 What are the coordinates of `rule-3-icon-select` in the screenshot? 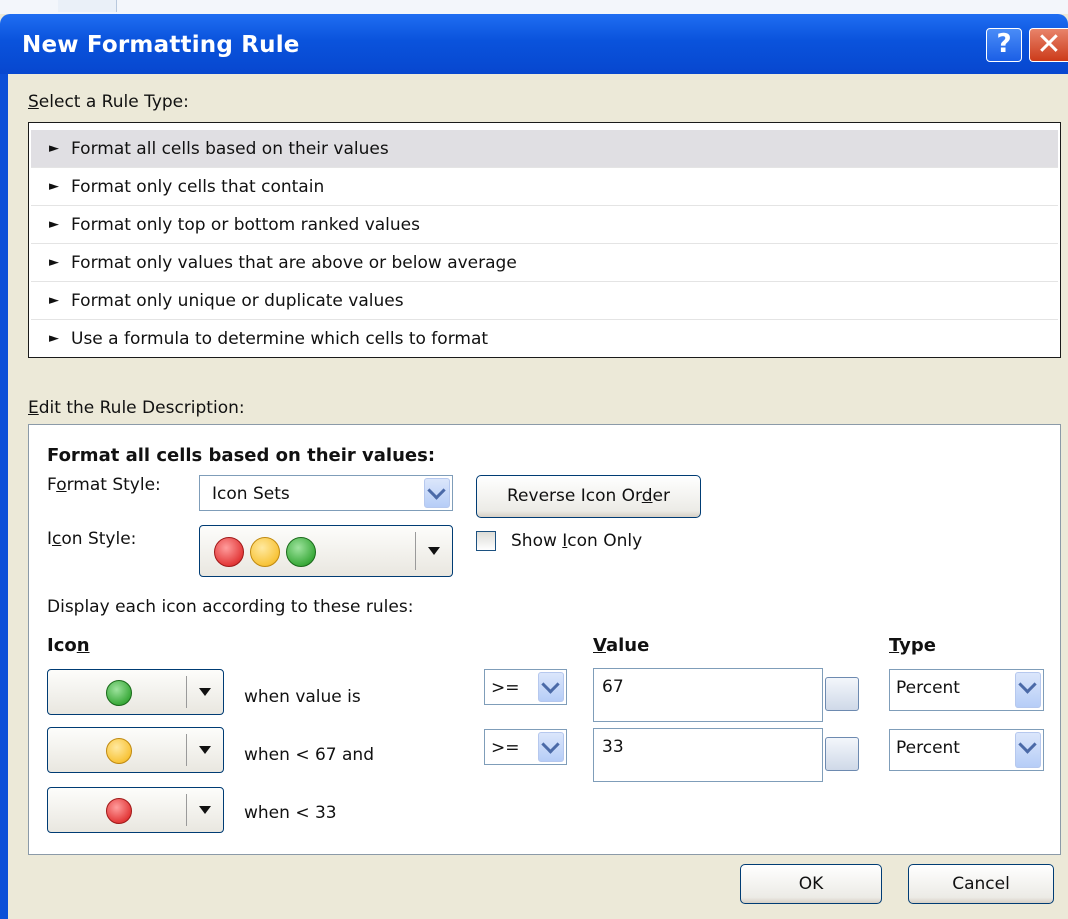 It's located at (135, 810).